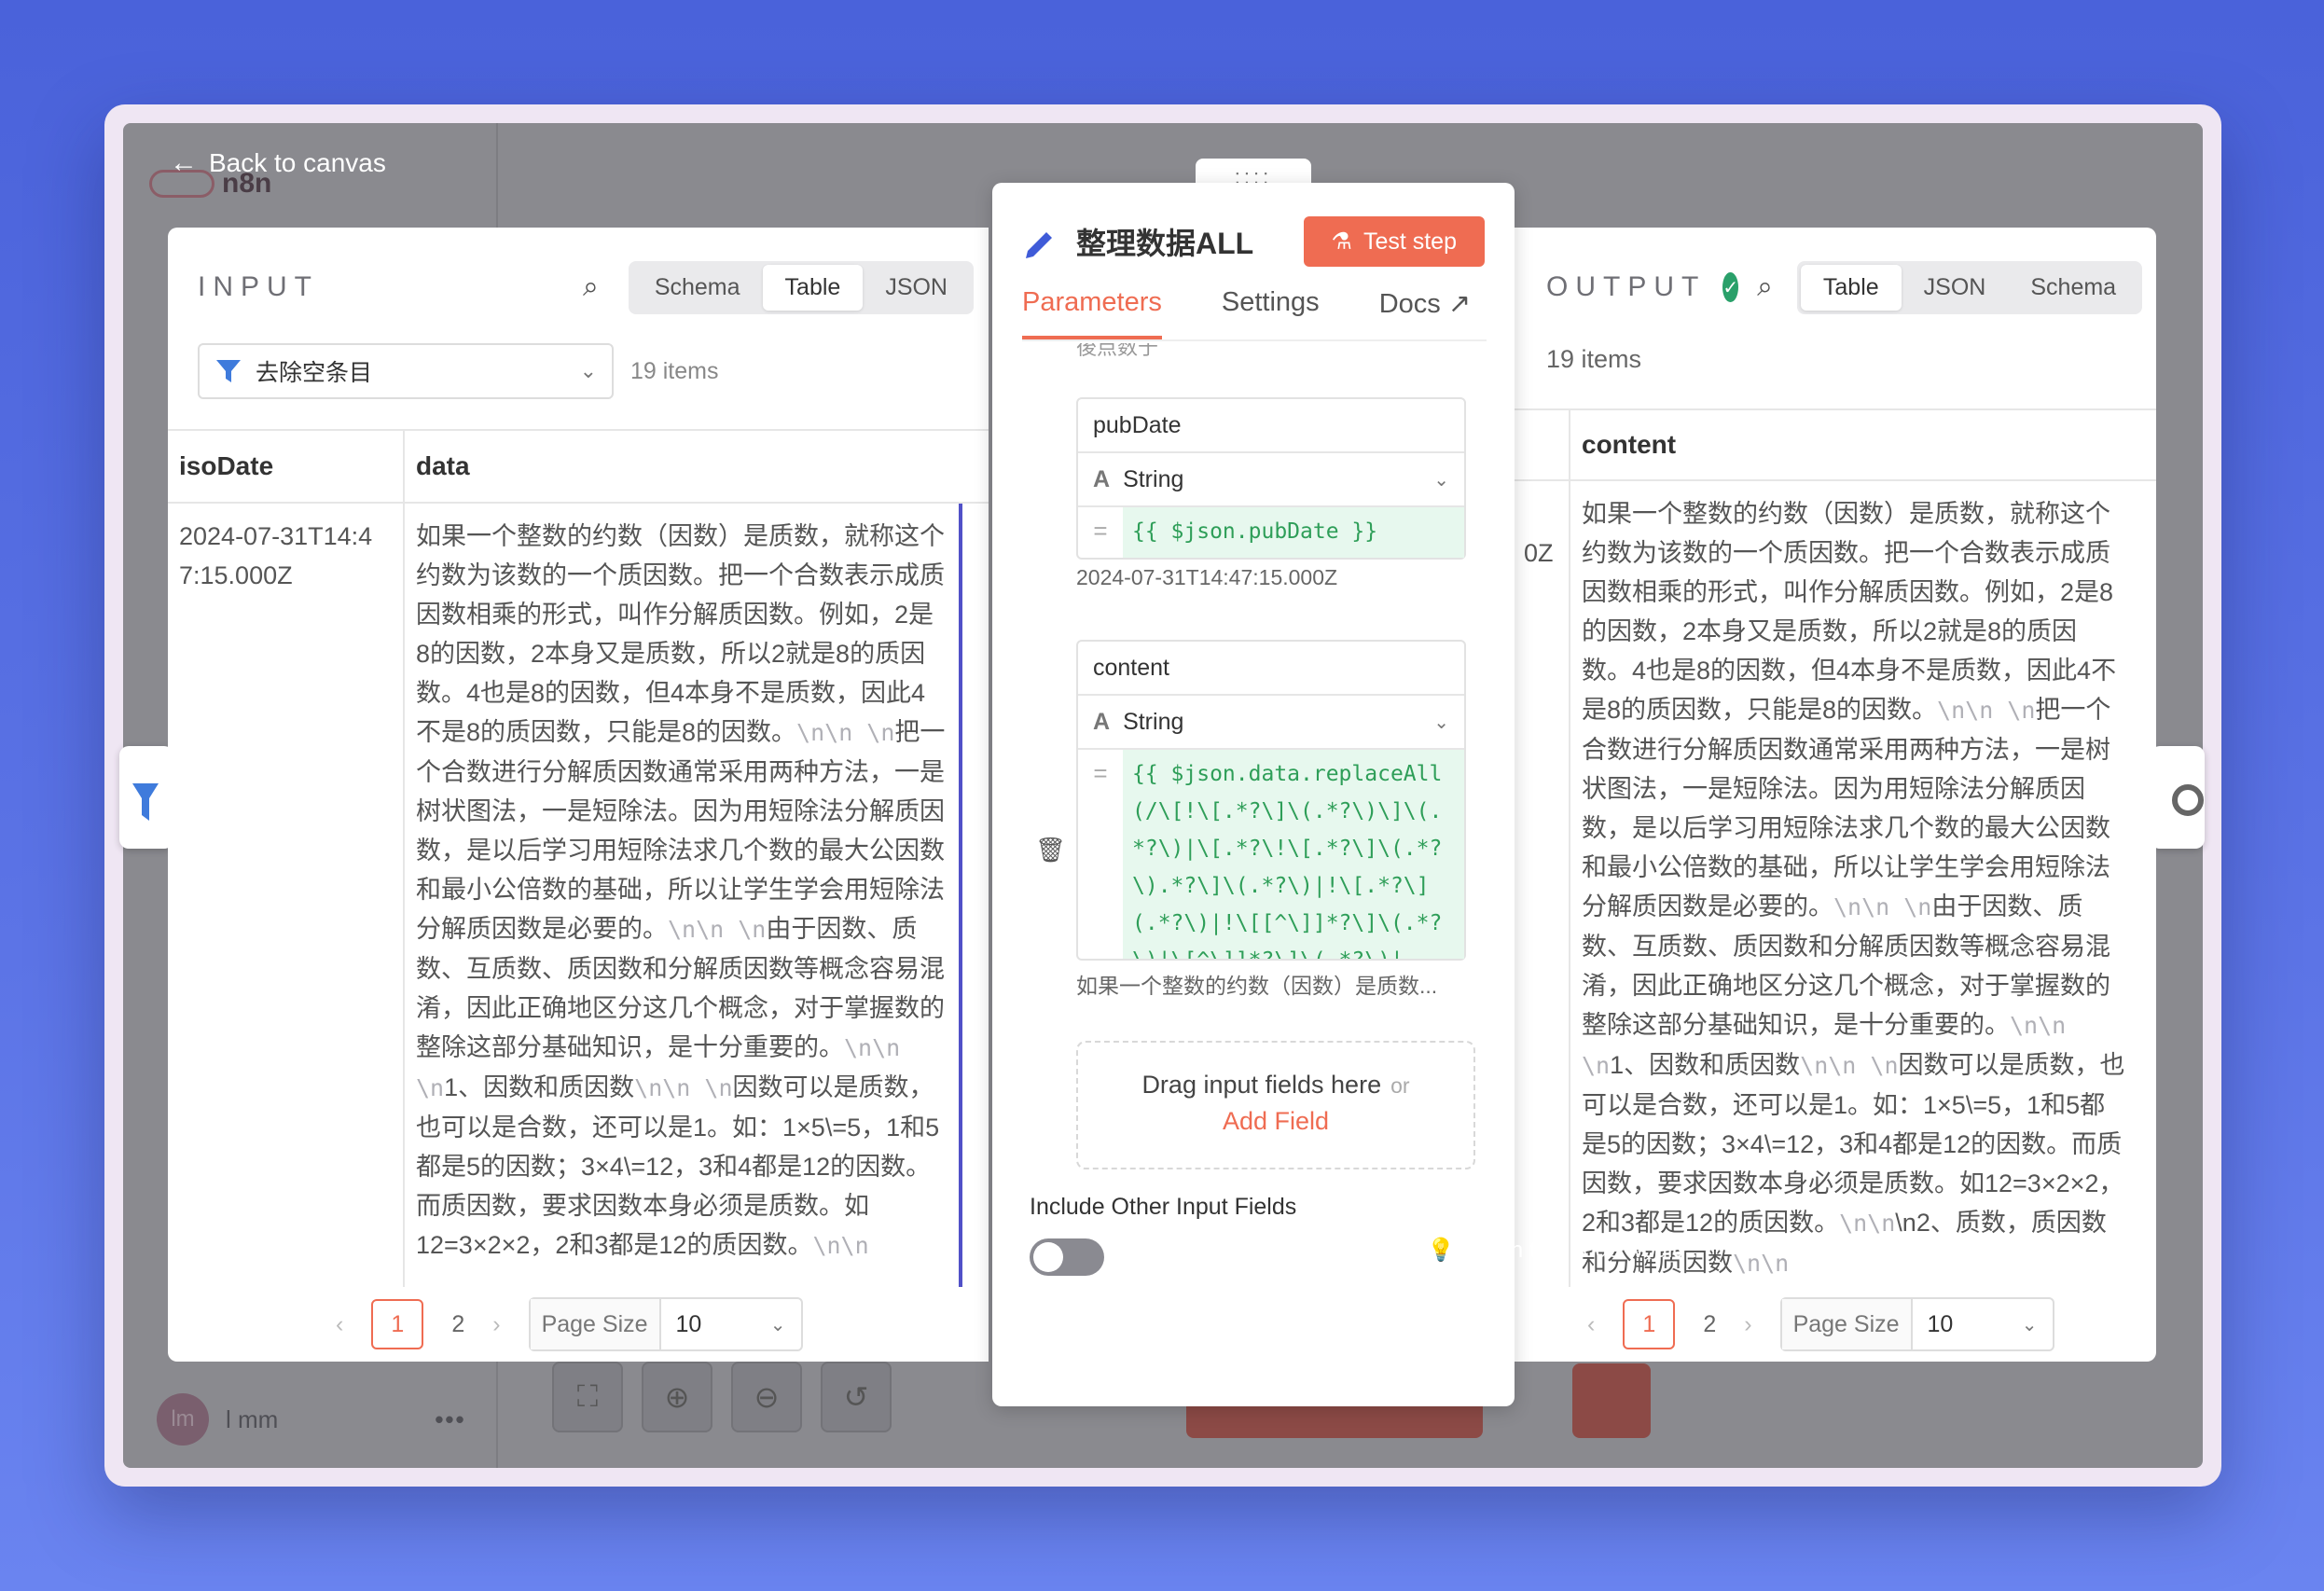 The width and height of the screenshot is (2324, 1591). What do you see at coordinates (2178, 797) in the screenshot?
I see `next-node-tab` at bounding box center [2178, 797].